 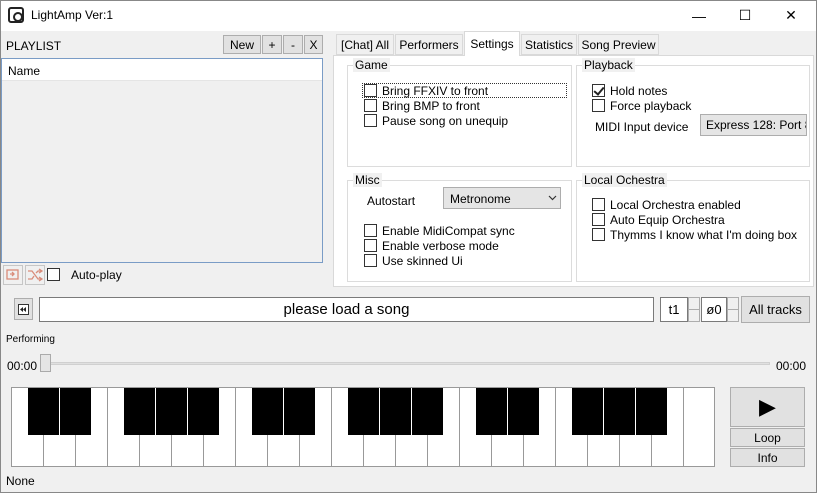 What do you see at coordinates (642, 127) in the screenshot?
I see `midi-input-label: MIDI Input device` at bounding box center [642, 127].